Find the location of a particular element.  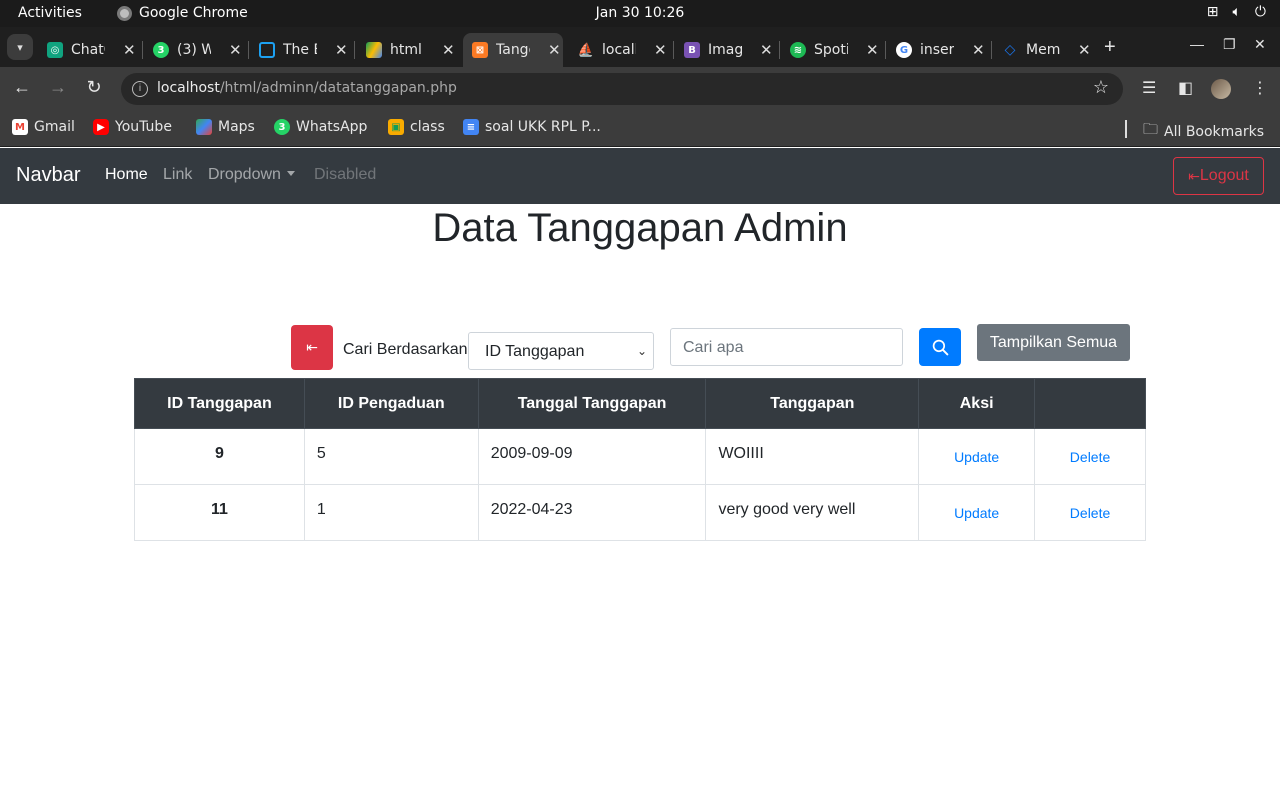

tab-6: B Images ✕ is located at coordinates (725, 50).